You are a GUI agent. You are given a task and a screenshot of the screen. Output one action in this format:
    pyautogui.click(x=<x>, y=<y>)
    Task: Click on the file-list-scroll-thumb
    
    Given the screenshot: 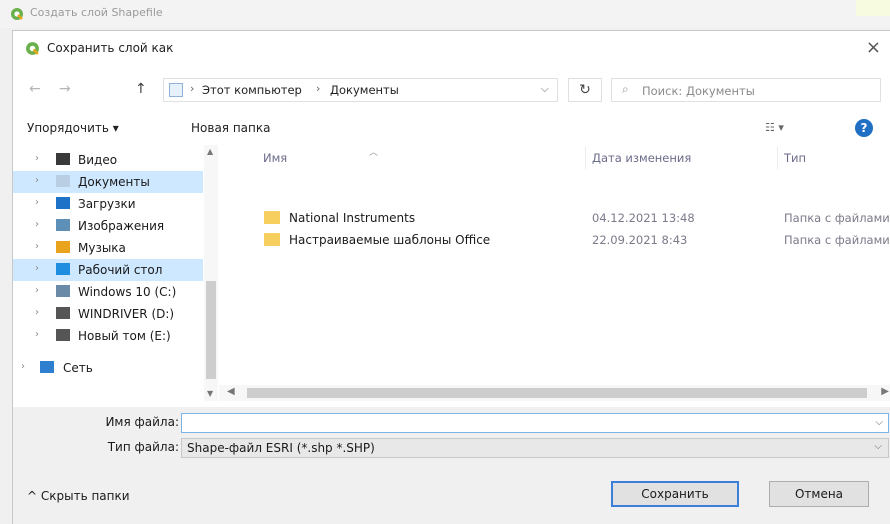 What is the action you would take?
    pyautogui.click(x=557, y=393)
    